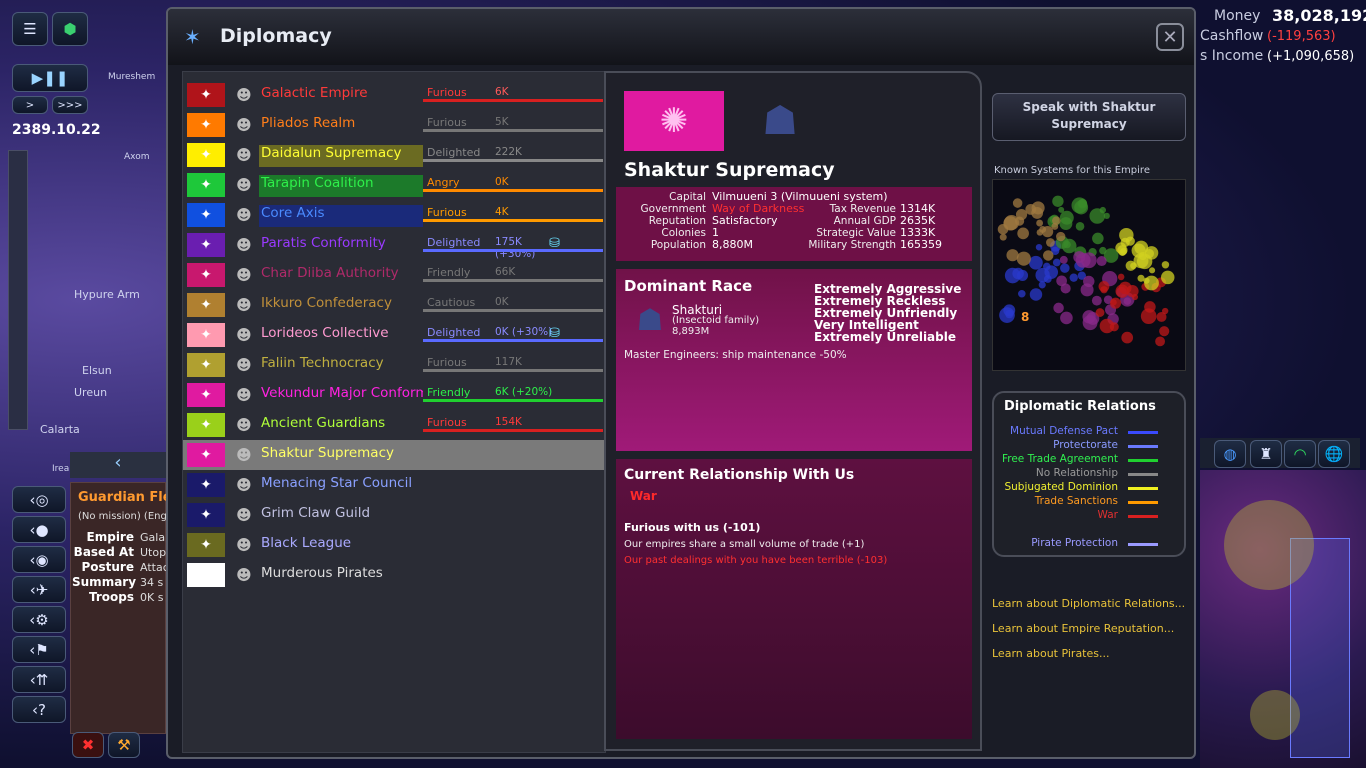 This screenshot has height=768, width=1366. Describe the element at coordinates (395, 305) in the screenshot. I see `empire-row: ✦ ☻ Ikkuro Confederacy Cautious 0K` at that location.